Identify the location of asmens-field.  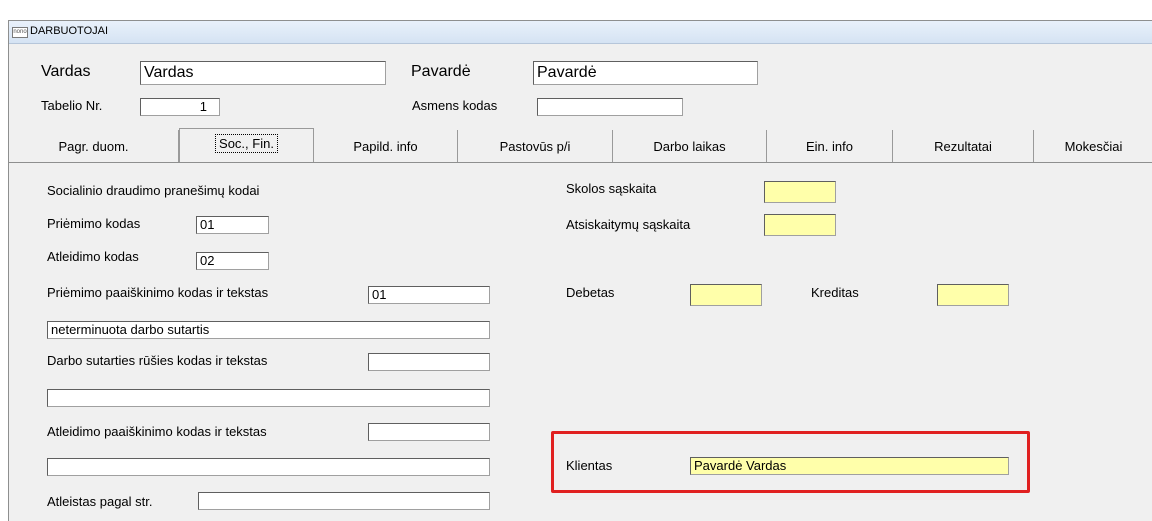
(610, 107).